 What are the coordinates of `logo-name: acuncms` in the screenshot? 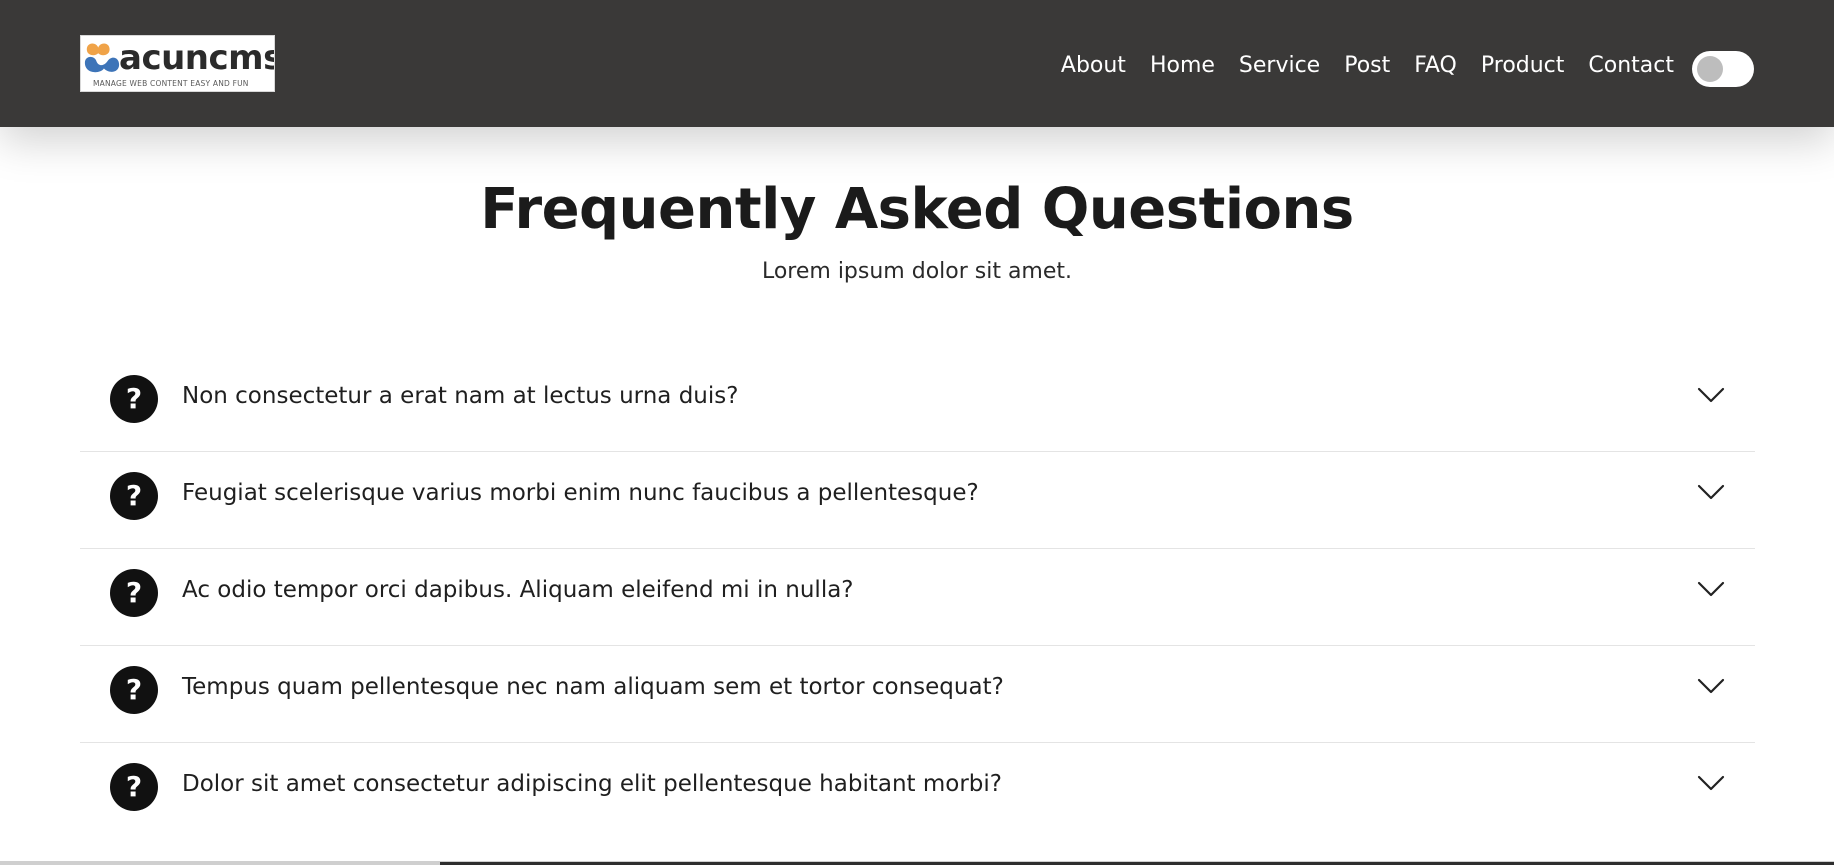 It's located at (197, 58).